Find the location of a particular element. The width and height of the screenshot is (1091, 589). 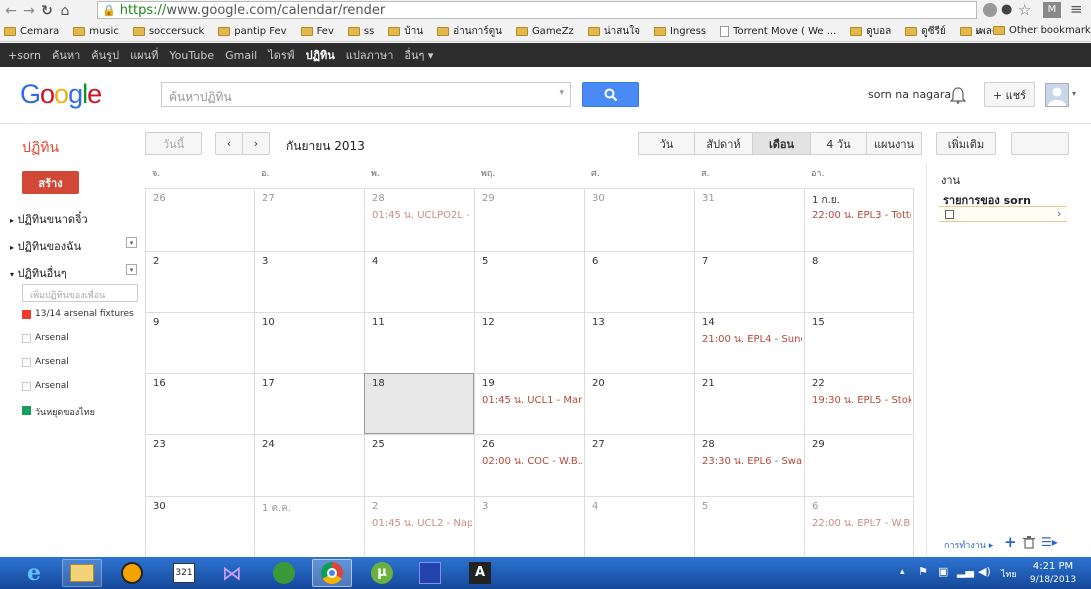

bookmark-item: ดูบอล is located at coordinates (870, 31).